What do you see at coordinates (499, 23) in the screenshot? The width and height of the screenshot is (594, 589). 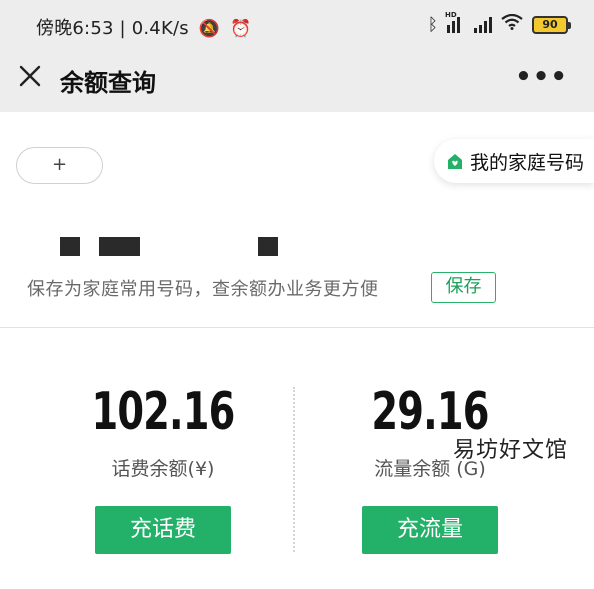 I see `status-right: ᛒ HD 90` at bounding box center [499, 23].